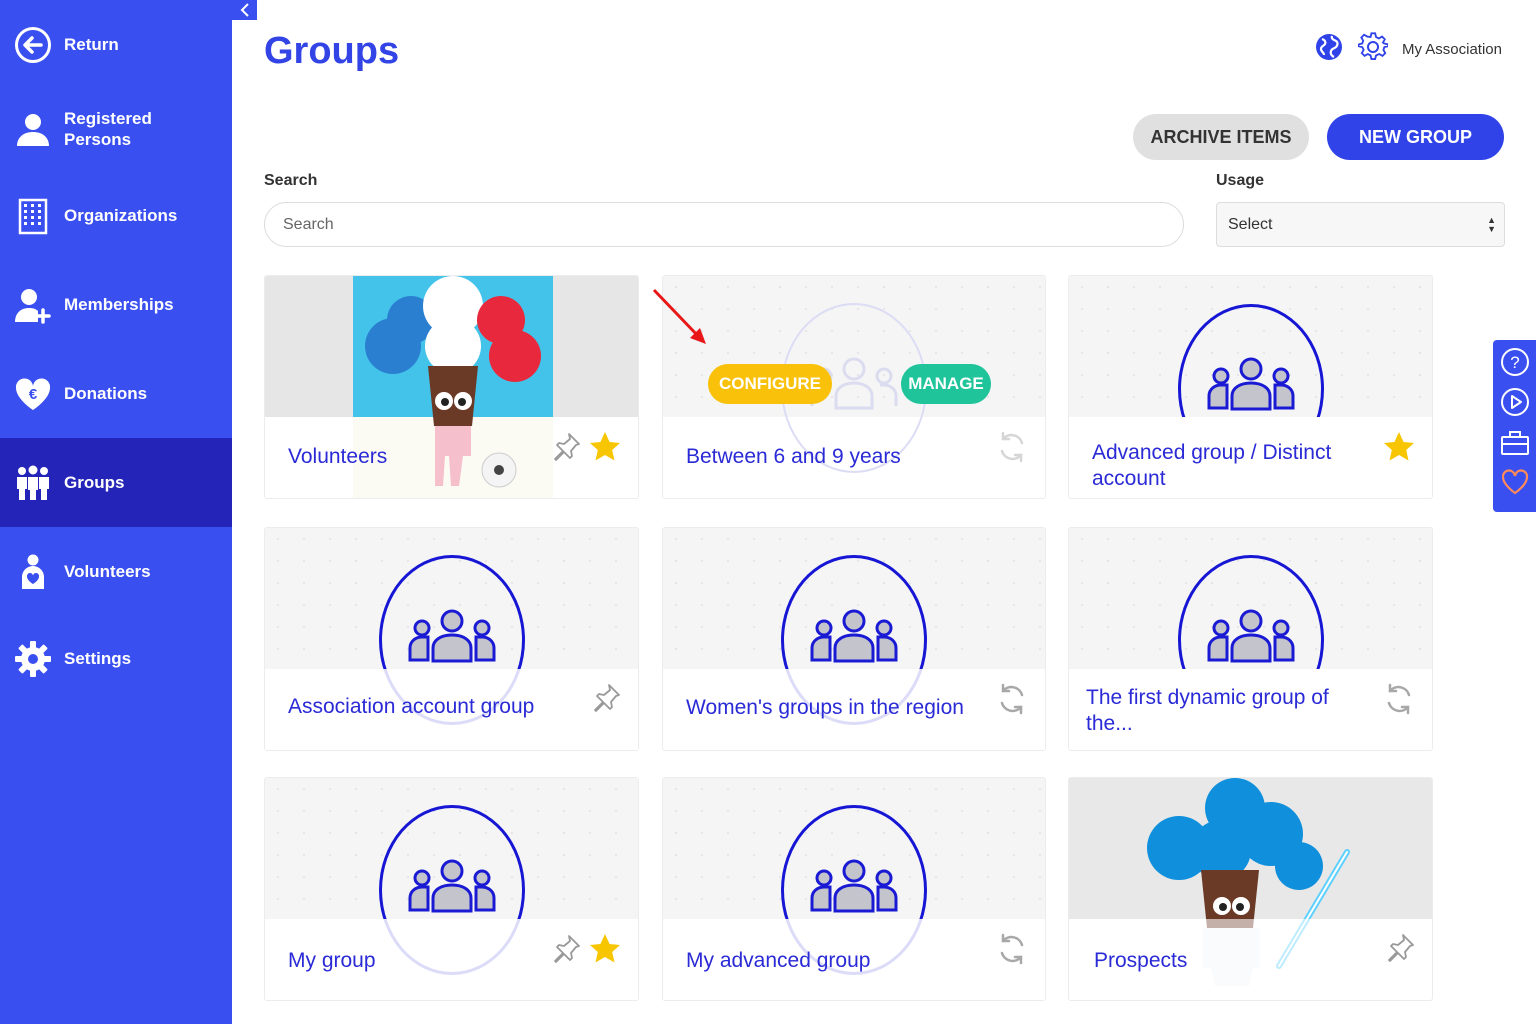 This screenshot has height=1024, width=1536. I want to click on page-title: Groups, so click(332, 51).